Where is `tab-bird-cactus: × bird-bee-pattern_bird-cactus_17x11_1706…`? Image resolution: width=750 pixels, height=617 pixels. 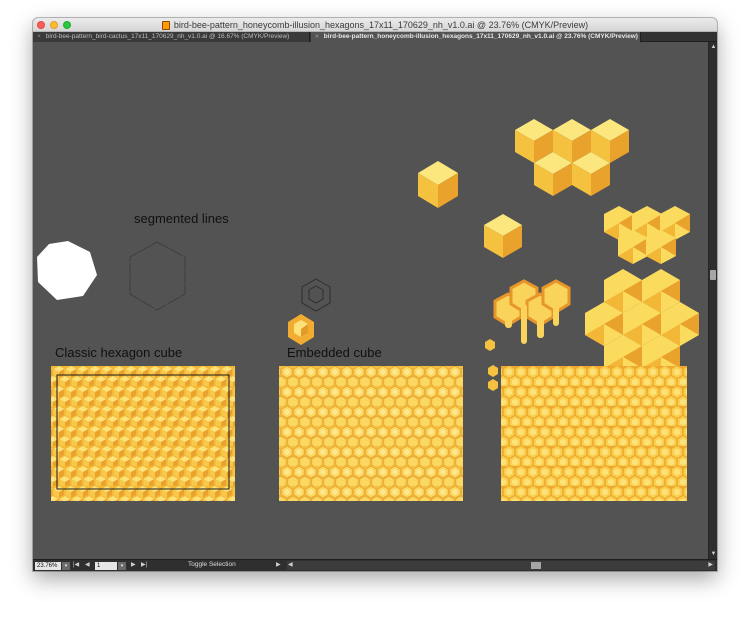
tab-bird-cactus: × bird-bee-pattern_bird-cactus_17x11_1706… is located at coordinates (171, 37).